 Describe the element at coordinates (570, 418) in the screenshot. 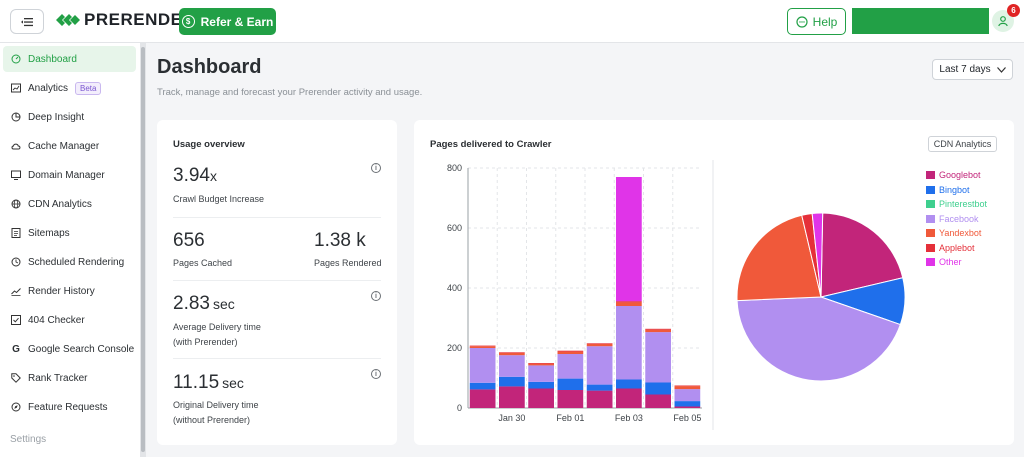

I see `x-tick-label: Feb 01` at that location.